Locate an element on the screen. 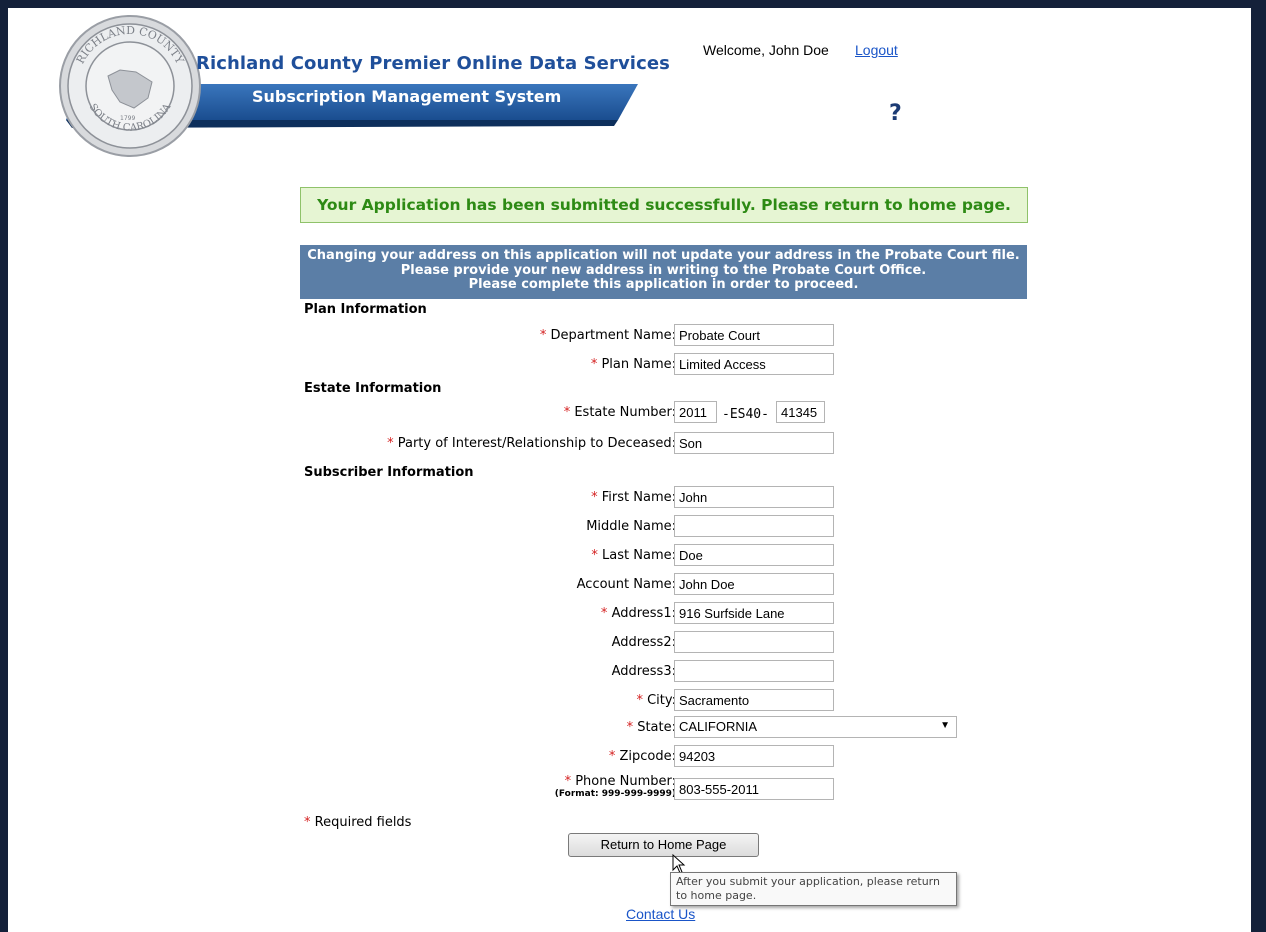  city-field is located at coordinates (754, 700).